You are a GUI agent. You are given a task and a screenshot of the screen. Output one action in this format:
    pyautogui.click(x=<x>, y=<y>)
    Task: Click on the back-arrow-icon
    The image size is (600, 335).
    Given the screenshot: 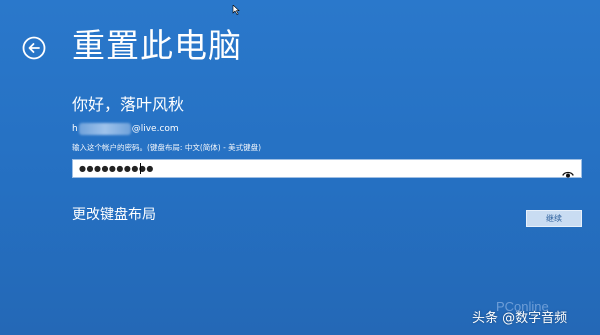 What is the action you would take?
    pyautogui.click(x=34, y=48)
    